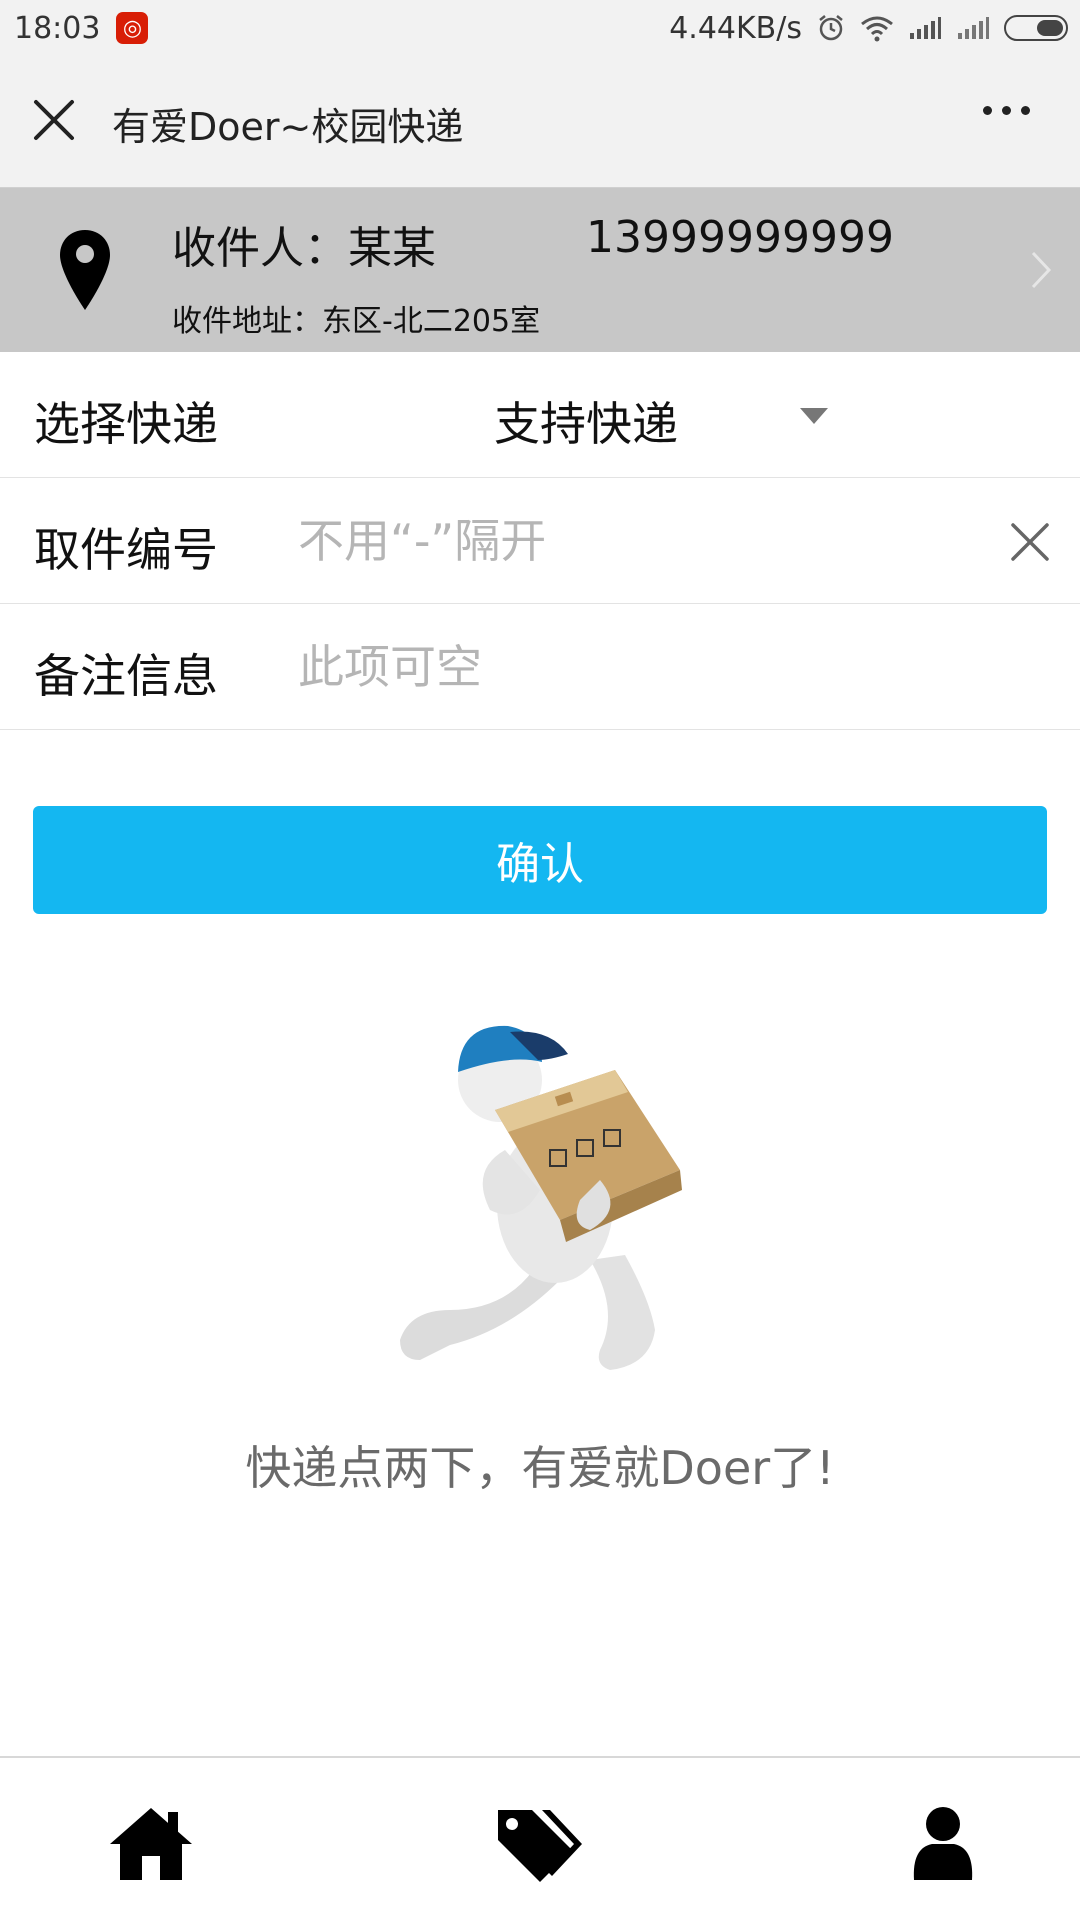 The image size is (1080, 1920). I want to click on recipient-name: 收件人：某某, so click(304, 248).